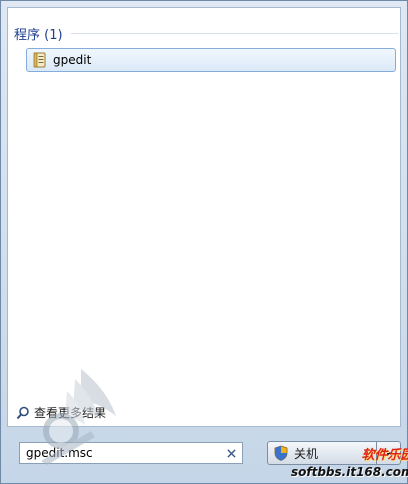 The height and width of the screenshot is (484, 408). I want to click on group-title: 程序 (1), so click(38, 35).